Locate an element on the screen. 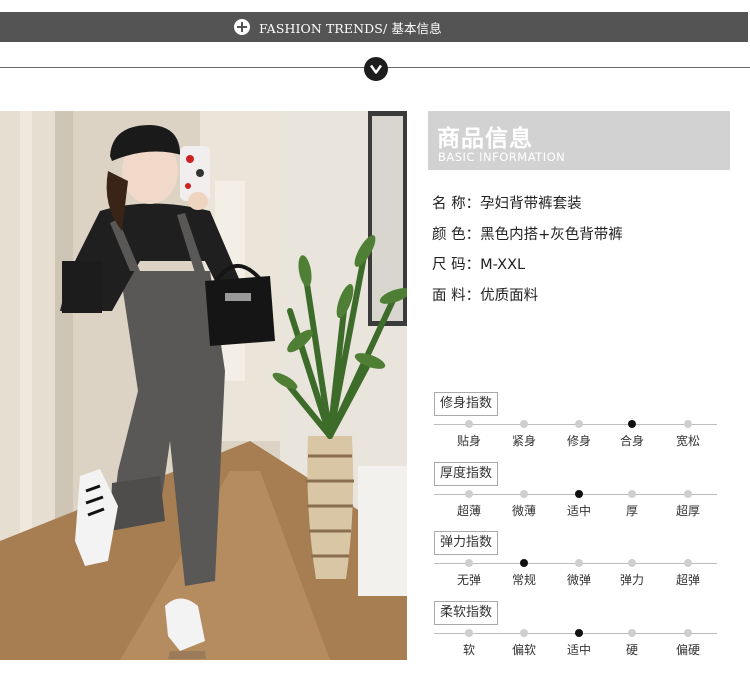  top-banner: FASHION TRENDS/ 基本信息 is located at coordinates (374, 27).